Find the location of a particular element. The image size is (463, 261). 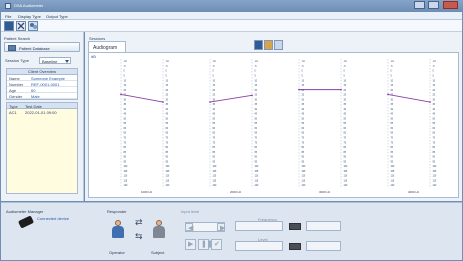

tick-label: 105 is located at coordinates (393, 172).